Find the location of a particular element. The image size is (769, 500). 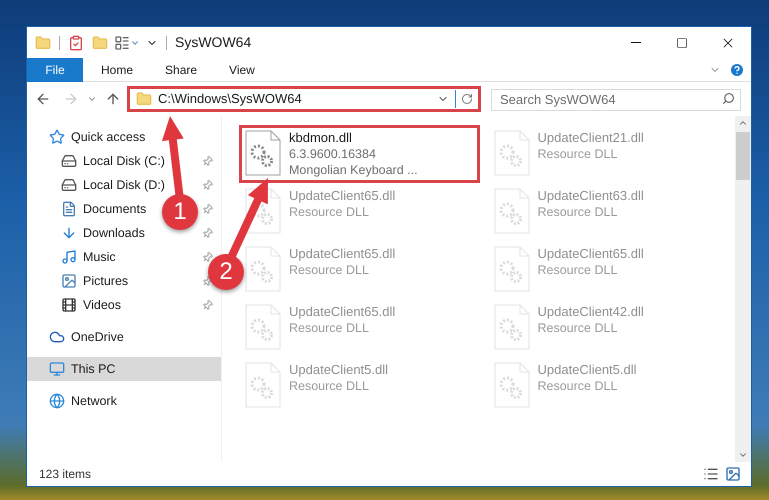

nav-item: Local Disk (D:) is located at coordinates (98, 185).